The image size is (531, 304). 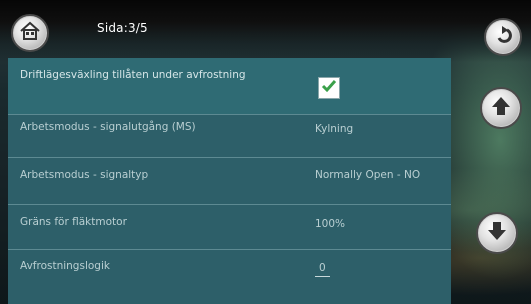 What do you see at coordinates (108, 127) in the screenshot?
I see `setting-label: Arbetsmodus - signalutgång (MS)` at bounding box center [108, 127].